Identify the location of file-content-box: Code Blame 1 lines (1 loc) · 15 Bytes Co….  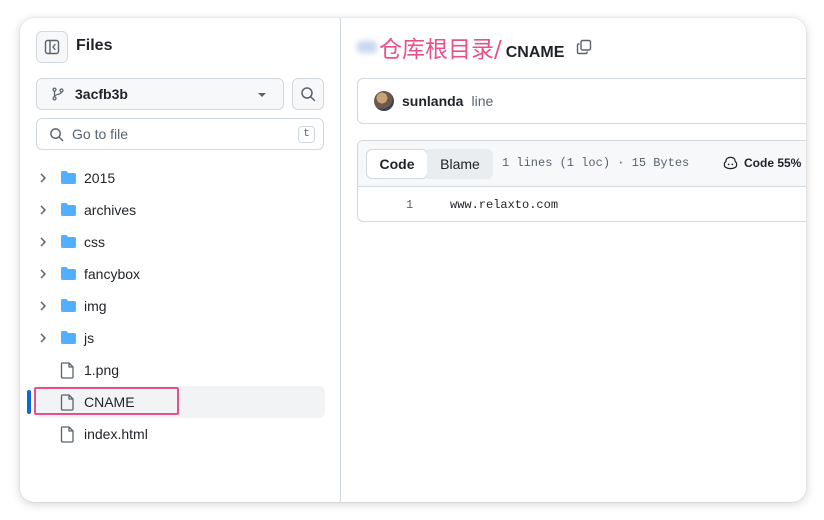
(581, 181).